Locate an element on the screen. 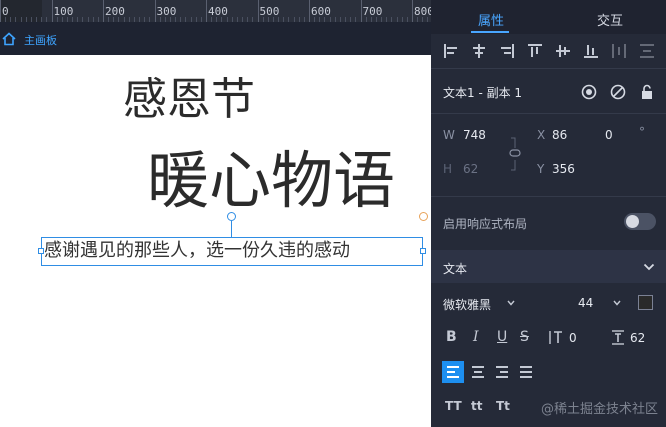  unlock-icon is located at coordinates (647, 92).